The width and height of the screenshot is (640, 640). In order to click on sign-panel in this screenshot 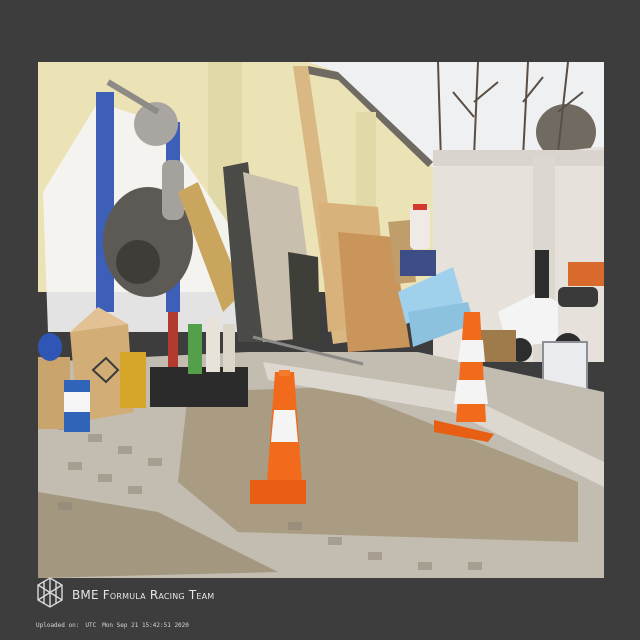, I will do `click(418, 263)`.